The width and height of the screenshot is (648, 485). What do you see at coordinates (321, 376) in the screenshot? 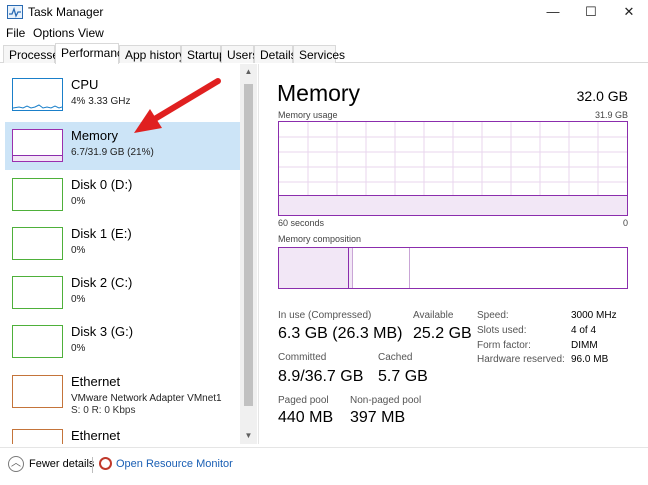
I see `committed-value: 8.9/36.7 GB` at bounding box center [321, 376].